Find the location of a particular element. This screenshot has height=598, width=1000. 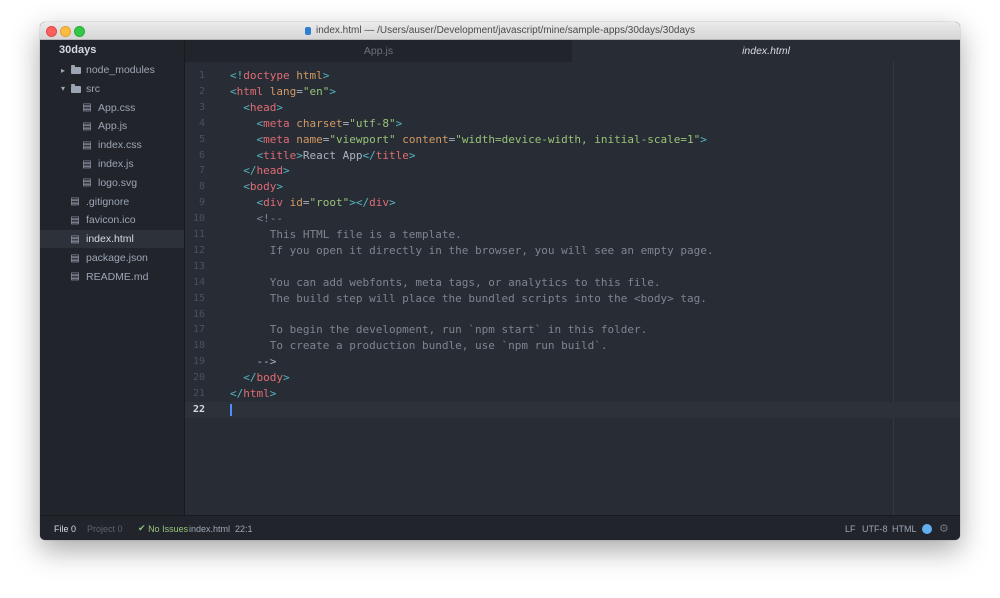

tree-item-label: App.css is located at coordinates (117, 107).